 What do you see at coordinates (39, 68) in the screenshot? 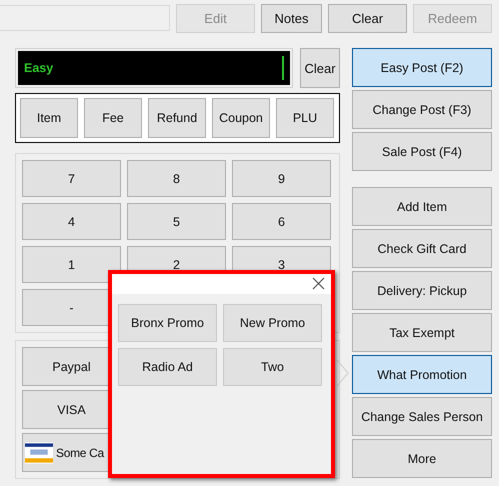
I see `display-text: Easy` at bounding box center [39, 68].